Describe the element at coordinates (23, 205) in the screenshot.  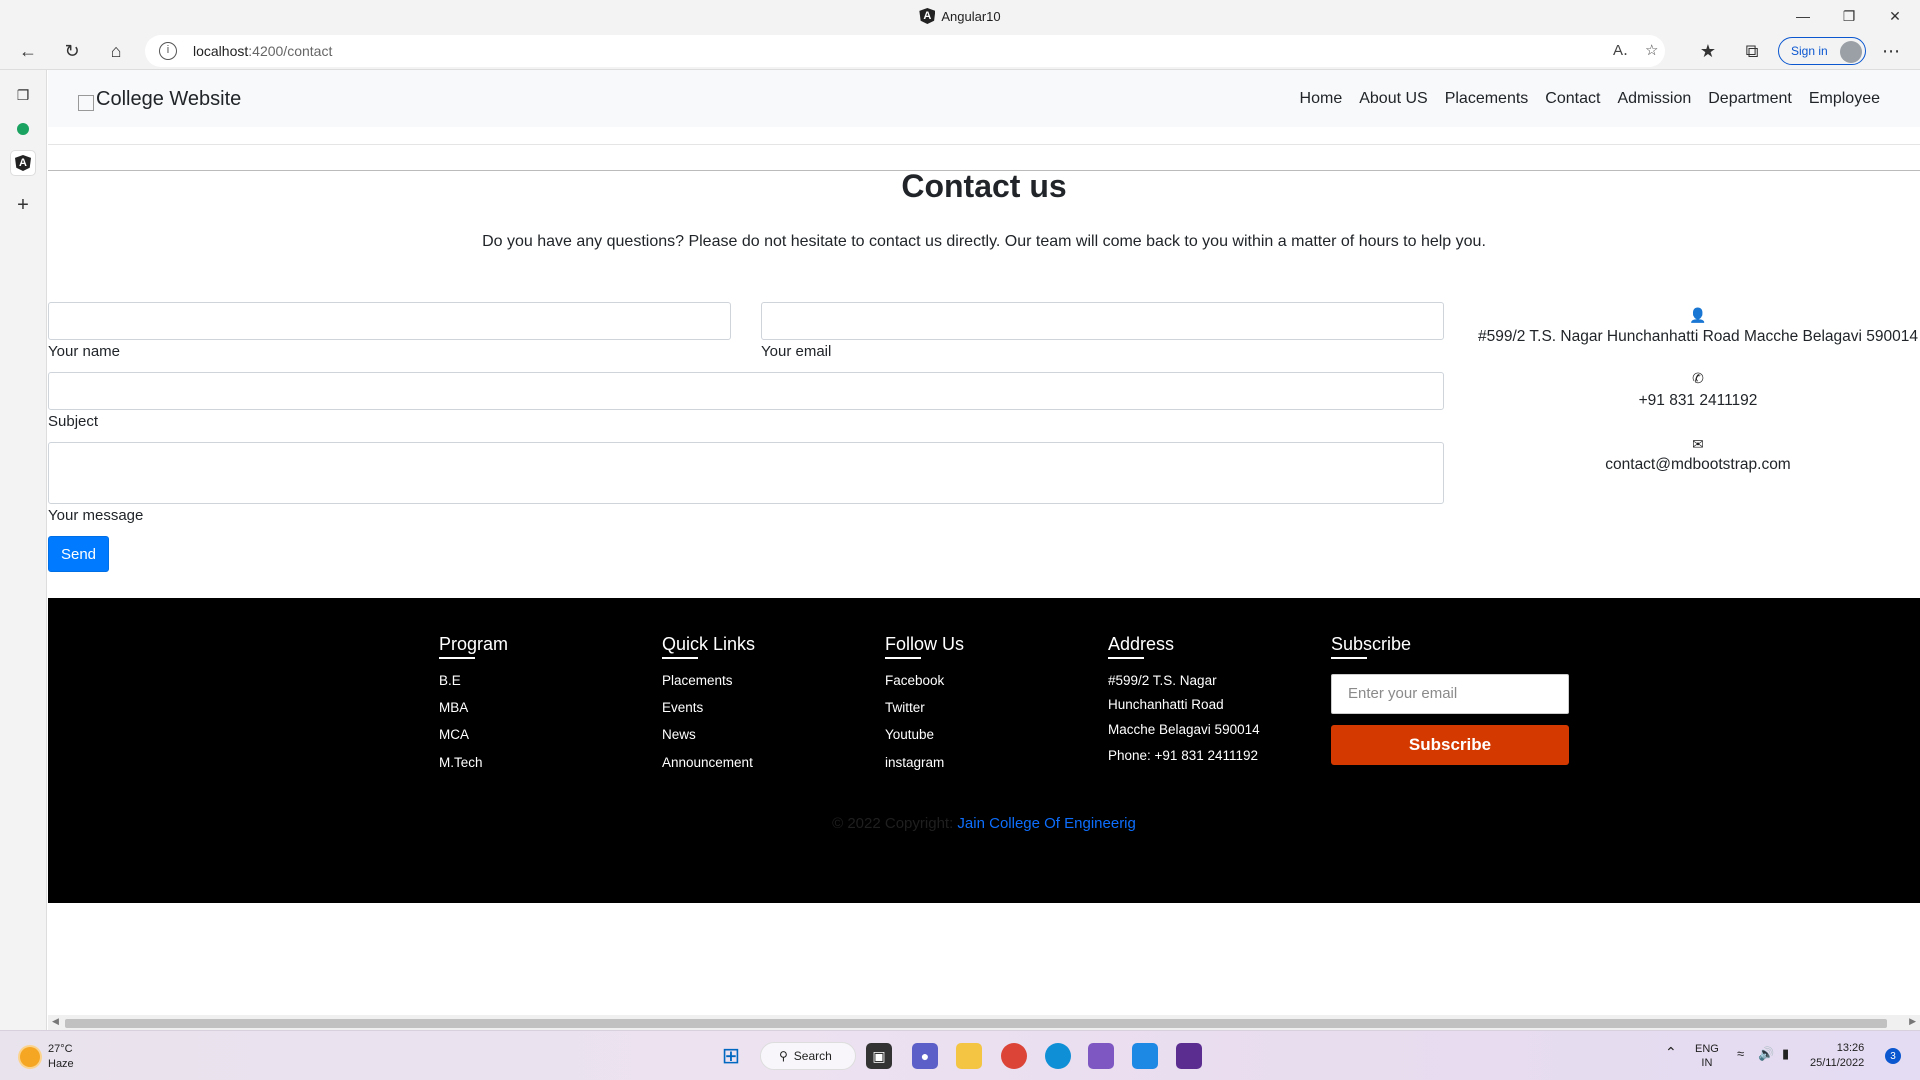
I see `new-tab-plus-icon: +` at that location.